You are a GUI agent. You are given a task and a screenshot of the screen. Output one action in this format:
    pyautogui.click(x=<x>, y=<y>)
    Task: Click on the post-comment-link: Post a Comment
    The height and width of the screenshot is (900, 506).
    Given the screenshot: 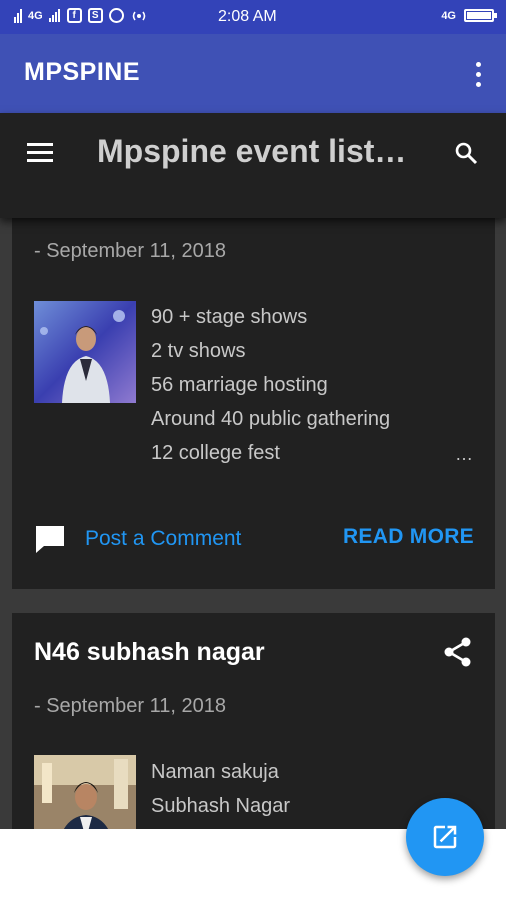 What is the action you would take?
    pyautogui.click(x=137, y=539)
    